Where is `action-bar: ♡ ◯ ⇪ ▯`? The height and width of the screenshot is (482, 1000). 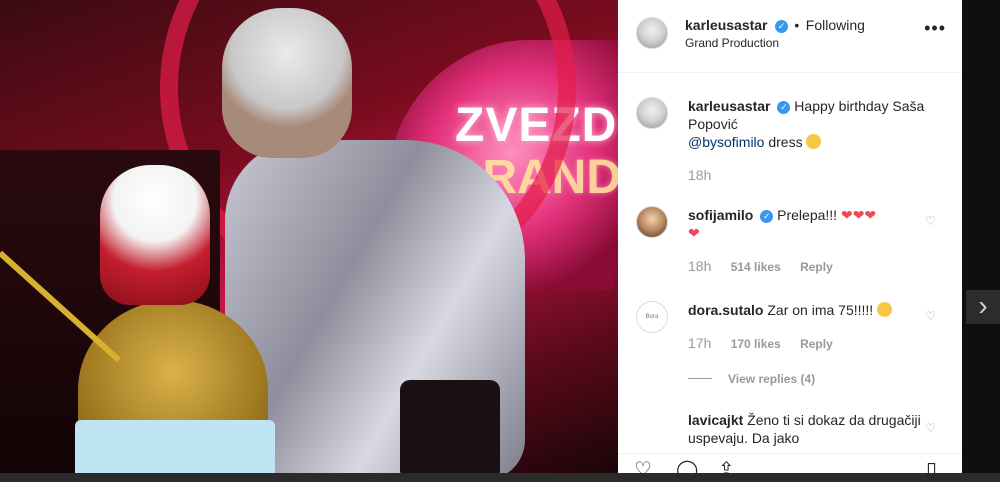 action-bar: ♡ ◯ ⇪ ▯ is located at coordinates (790, 467).